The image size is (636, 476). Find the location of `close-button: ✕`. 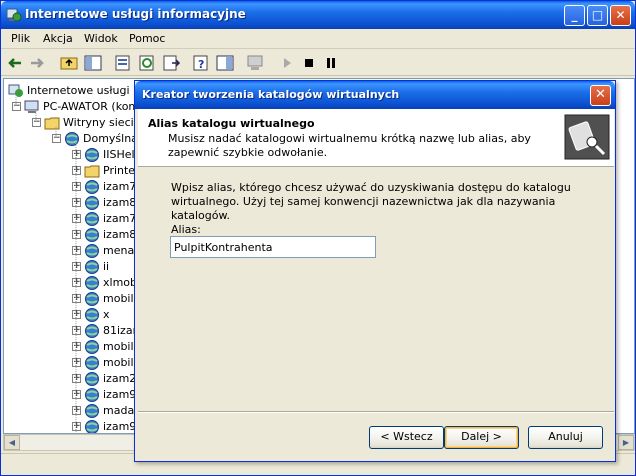

close-button: ✕ is located at coordinates (620, 15).